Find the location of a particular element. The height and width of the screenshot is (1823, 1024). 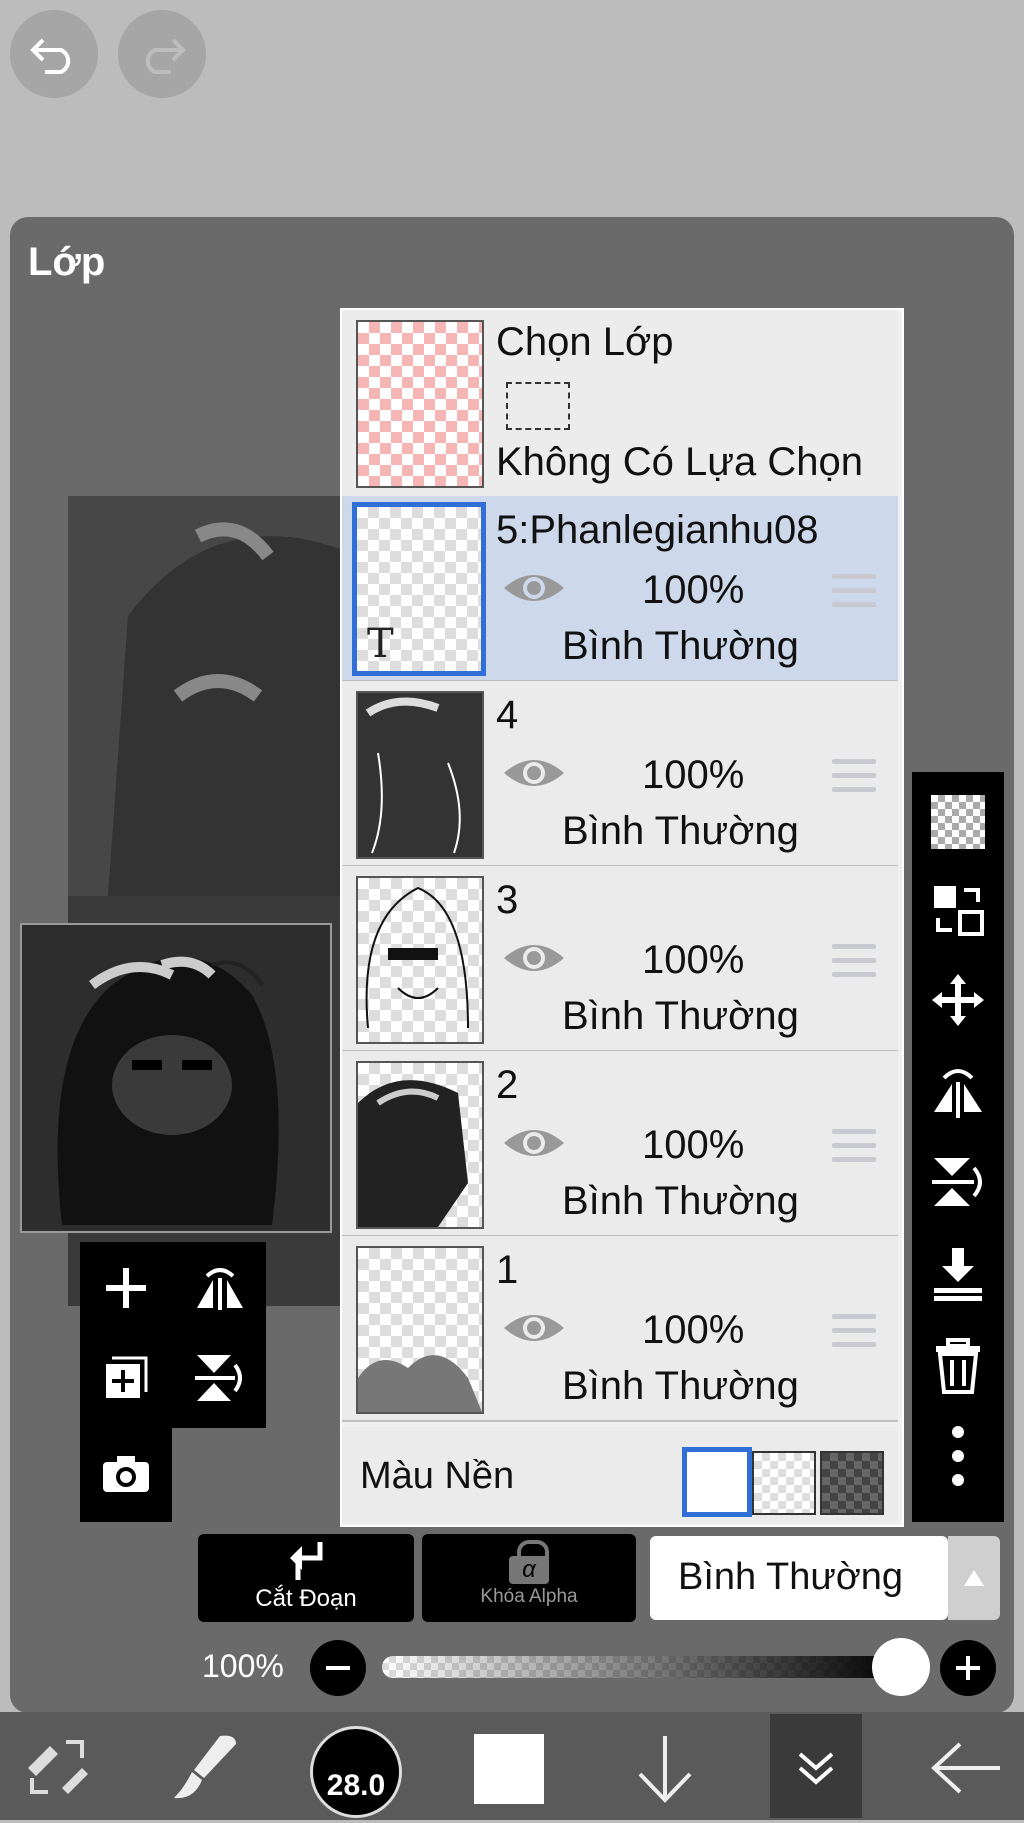

move-down-button is located at coordinates (665, 1769).